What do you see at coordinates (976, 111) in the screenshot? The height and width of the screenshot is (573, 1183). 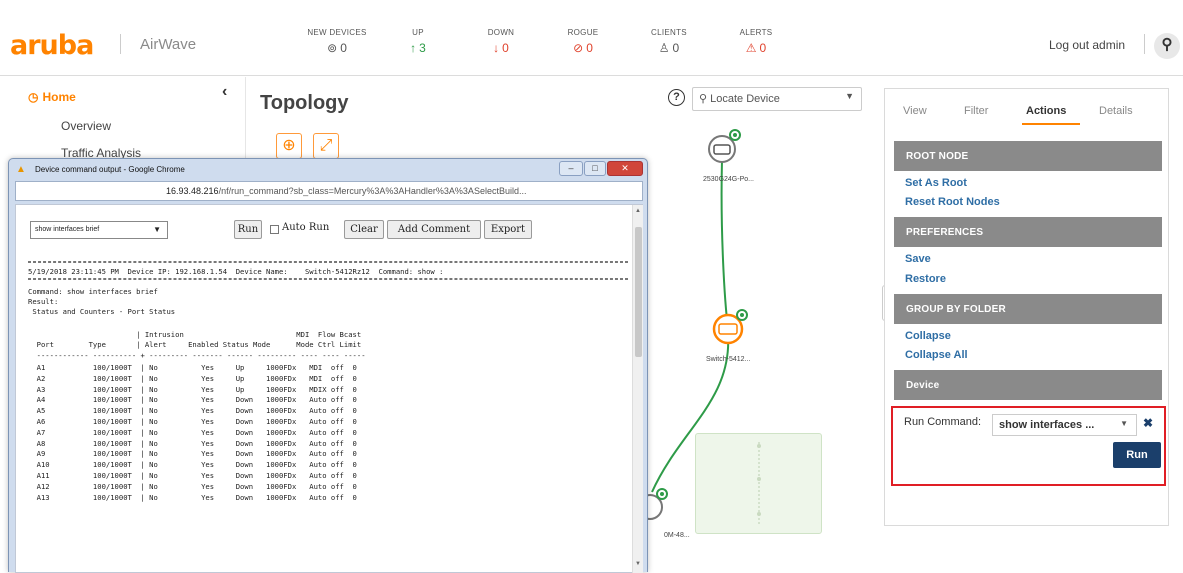 I see `tab-filter: Filter` at bounding box center [976, 111].